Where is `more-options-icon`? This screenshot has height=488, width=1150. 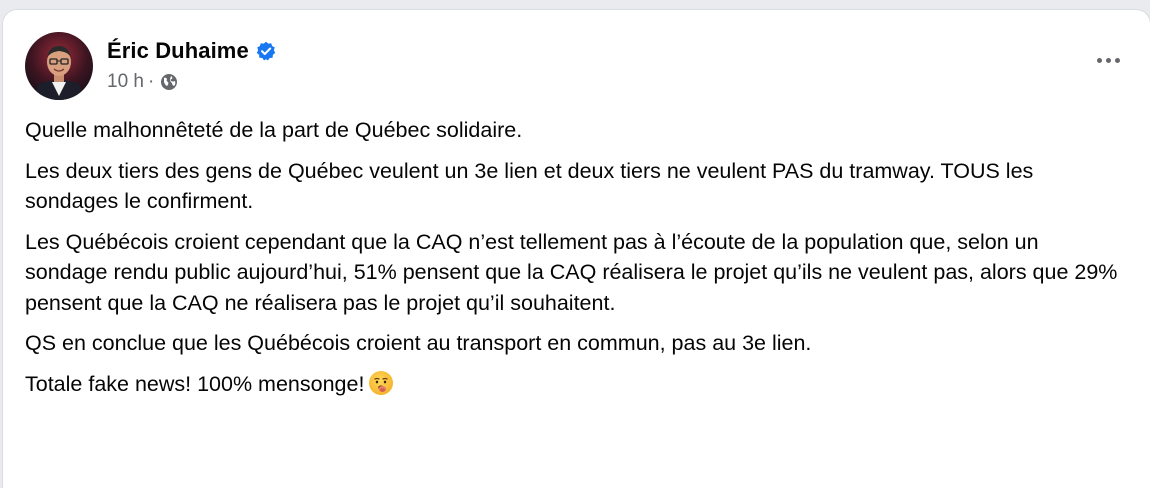 more-options-icon is located at coordinates (1108, 60).